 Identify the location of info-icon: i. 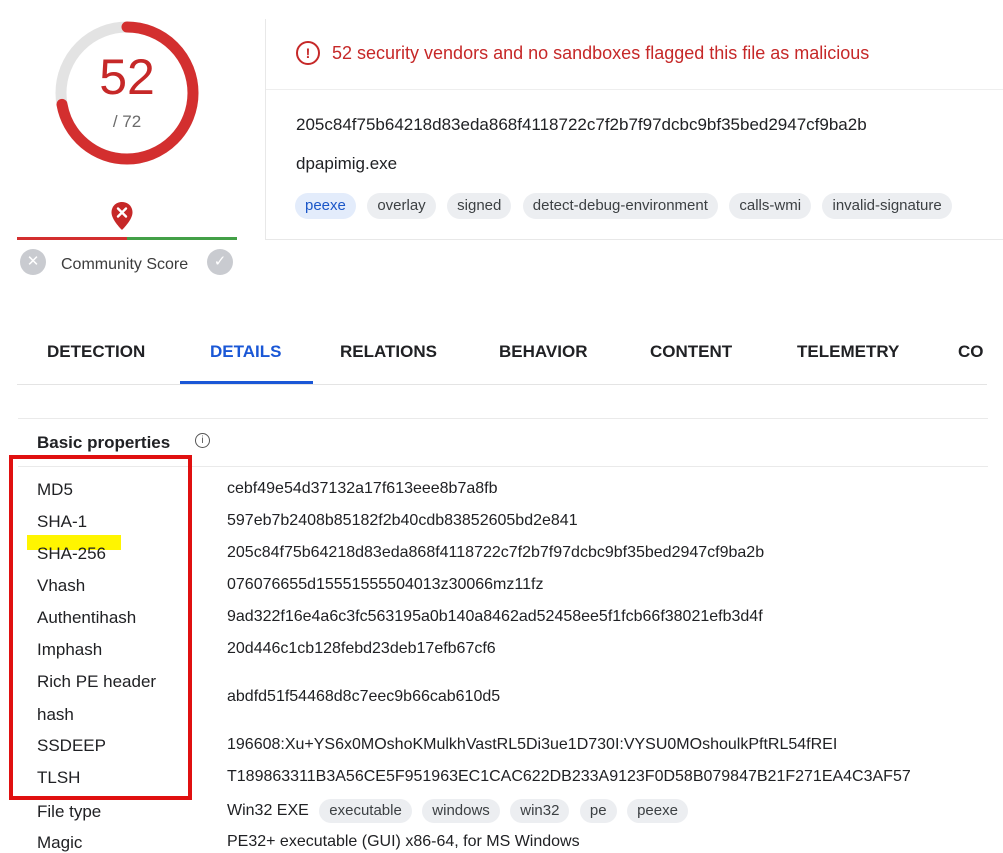
(202, 440).